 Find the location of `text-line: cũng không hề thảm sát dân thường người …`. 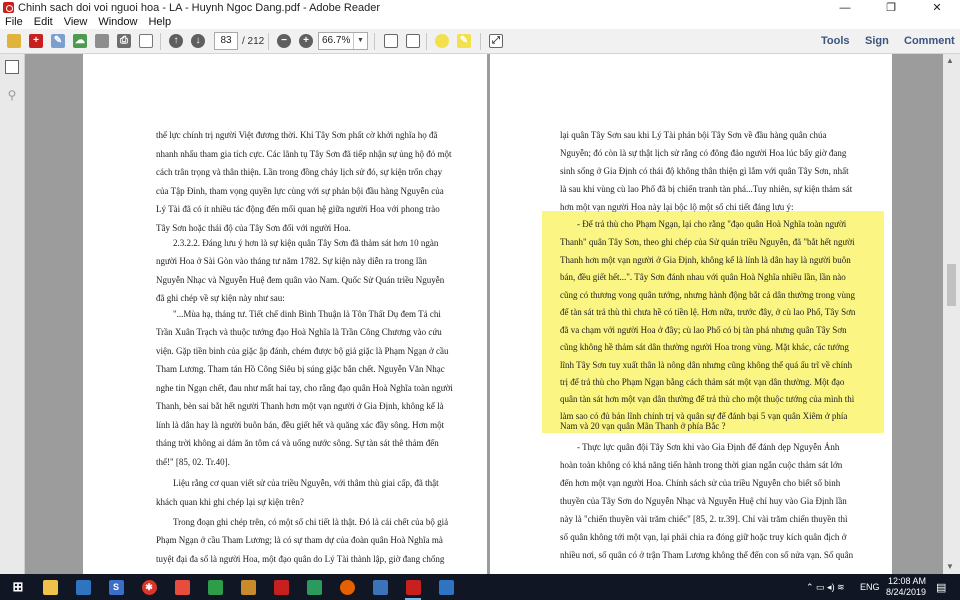

text-line: cũng không hề thảm sát dân thường người … is located at coordinates (704, 347).